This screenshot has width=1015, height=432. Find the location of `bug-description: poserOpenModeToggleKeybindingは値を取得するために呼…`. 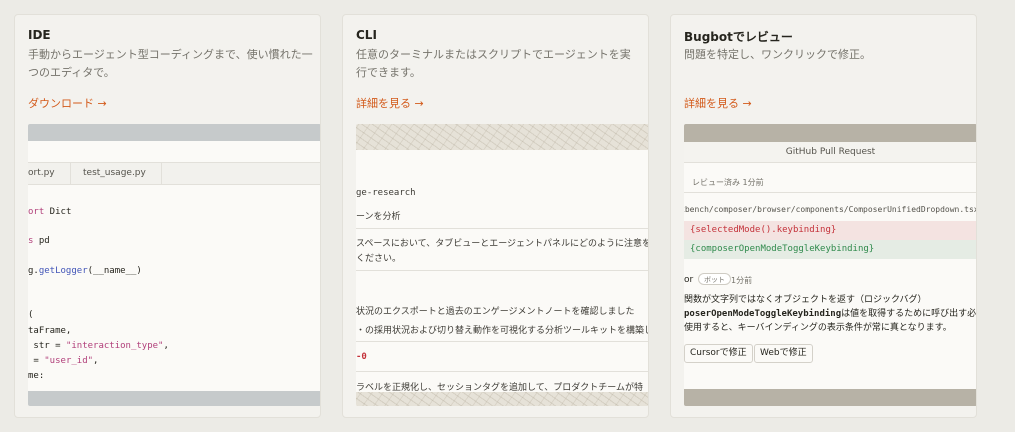

bug-description: poserOpenModeToggleKeybindingは値を取得するために呼… is located at coordinates (830, 314).